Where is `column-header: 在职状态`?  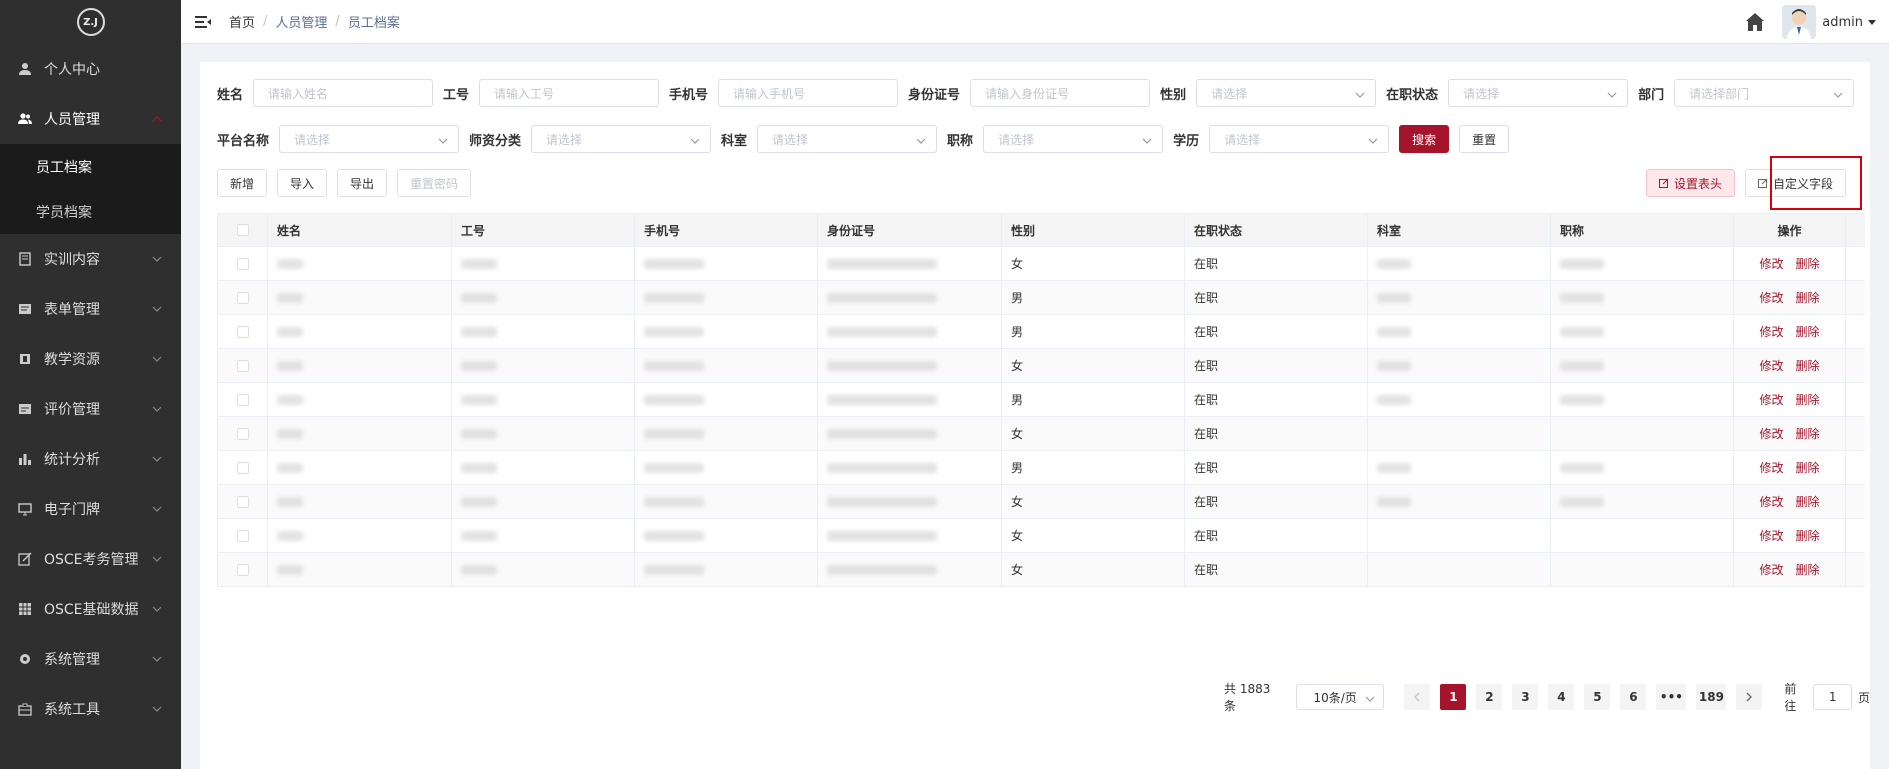 column-header: 在职状态 is located at coordinates (1276, 230).